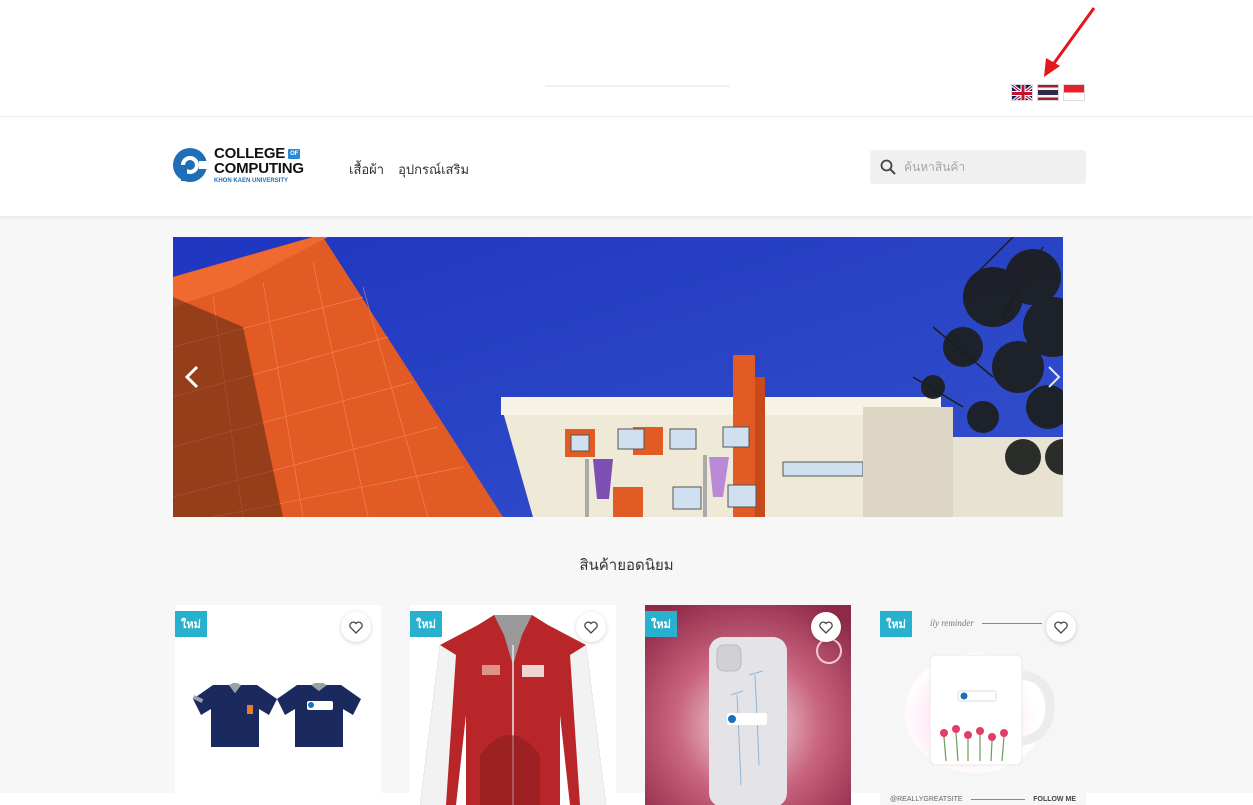 This screenshot has width=1253, height=805. Describe the element at coordinates (989, 167) in the screenshot. I see `search-input` at that location.